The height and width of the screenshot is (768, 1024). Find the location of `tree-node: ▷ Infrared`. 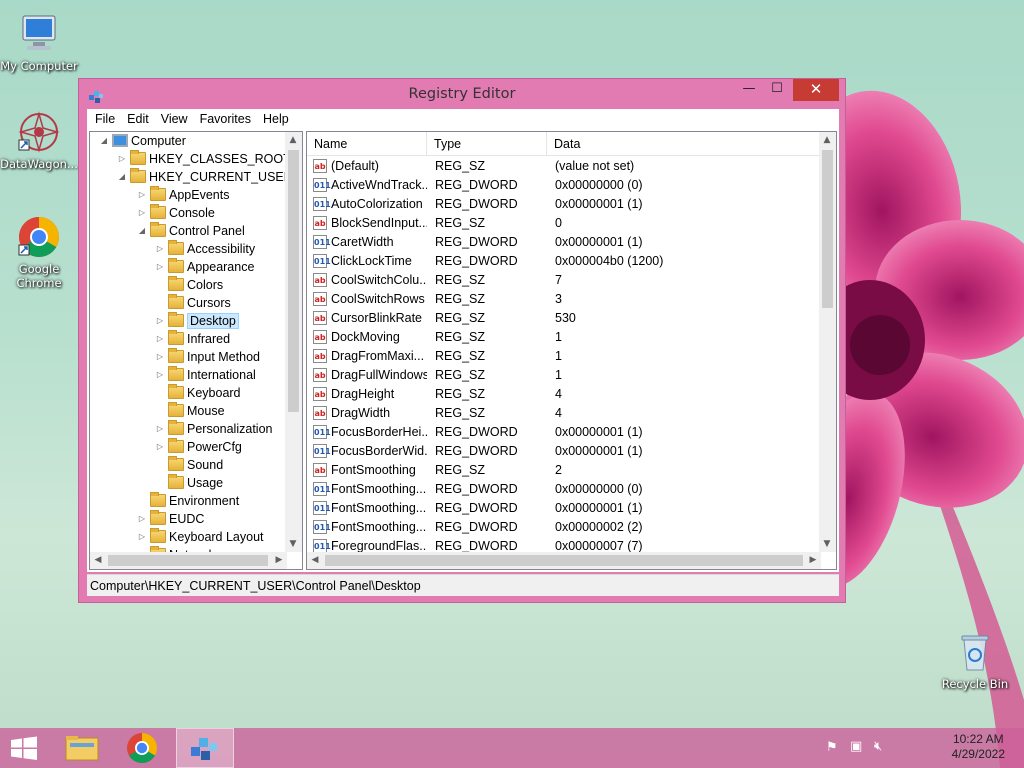

tree-node: ▷ Infrared is located at coordinates (192, 339).